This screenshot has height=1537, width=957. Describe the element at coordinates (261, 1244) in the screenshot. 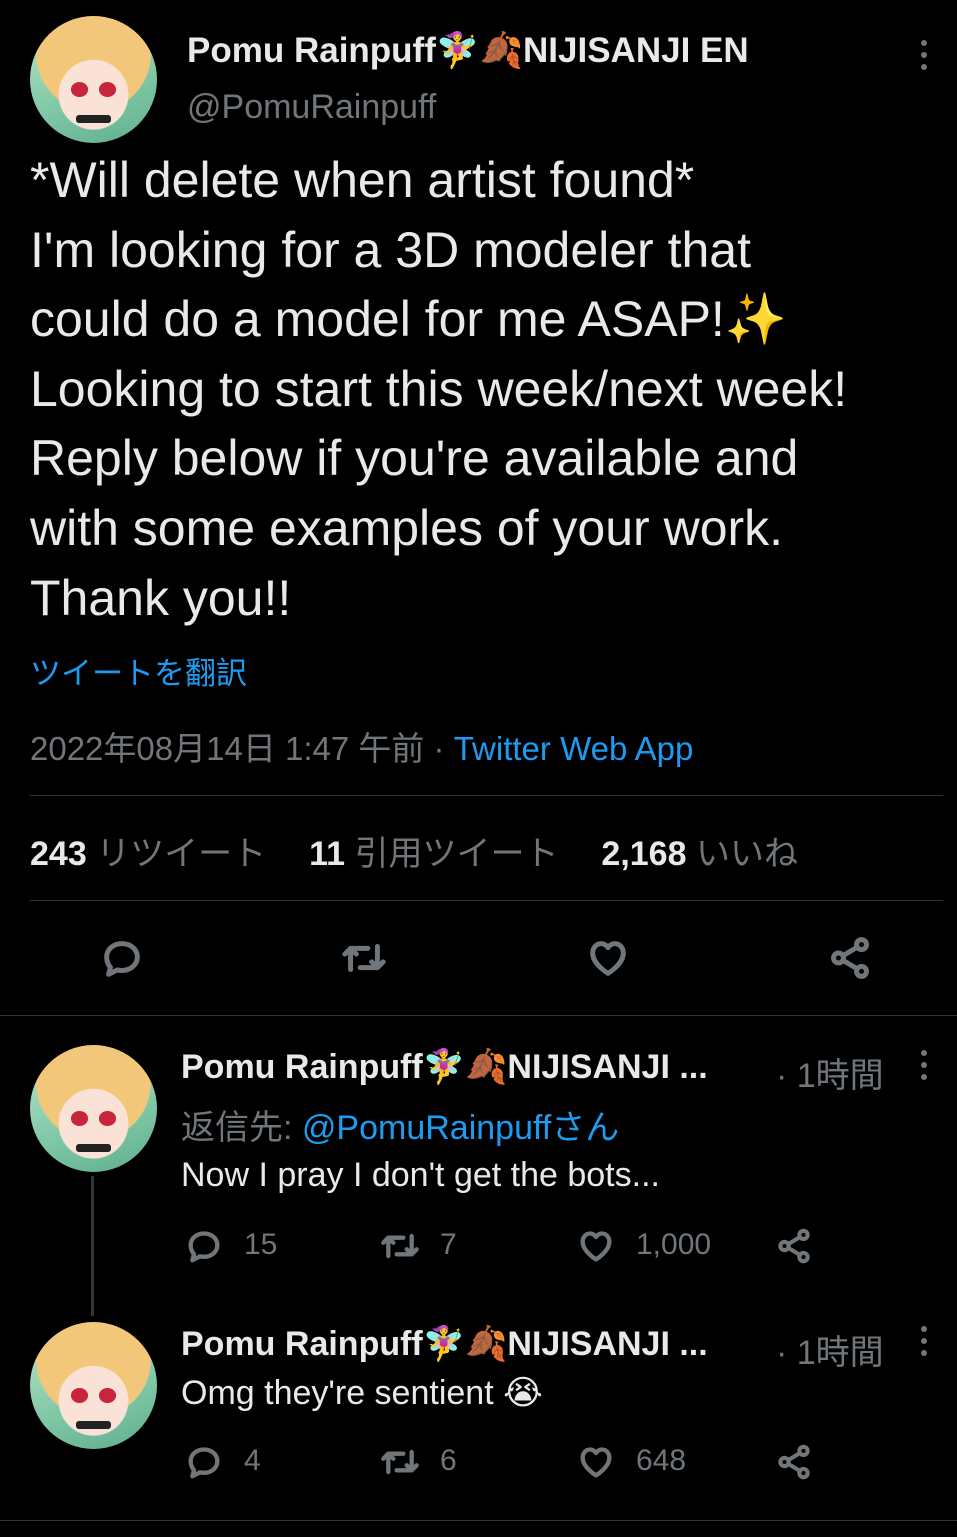

I see `reply-count: 15` at that location.